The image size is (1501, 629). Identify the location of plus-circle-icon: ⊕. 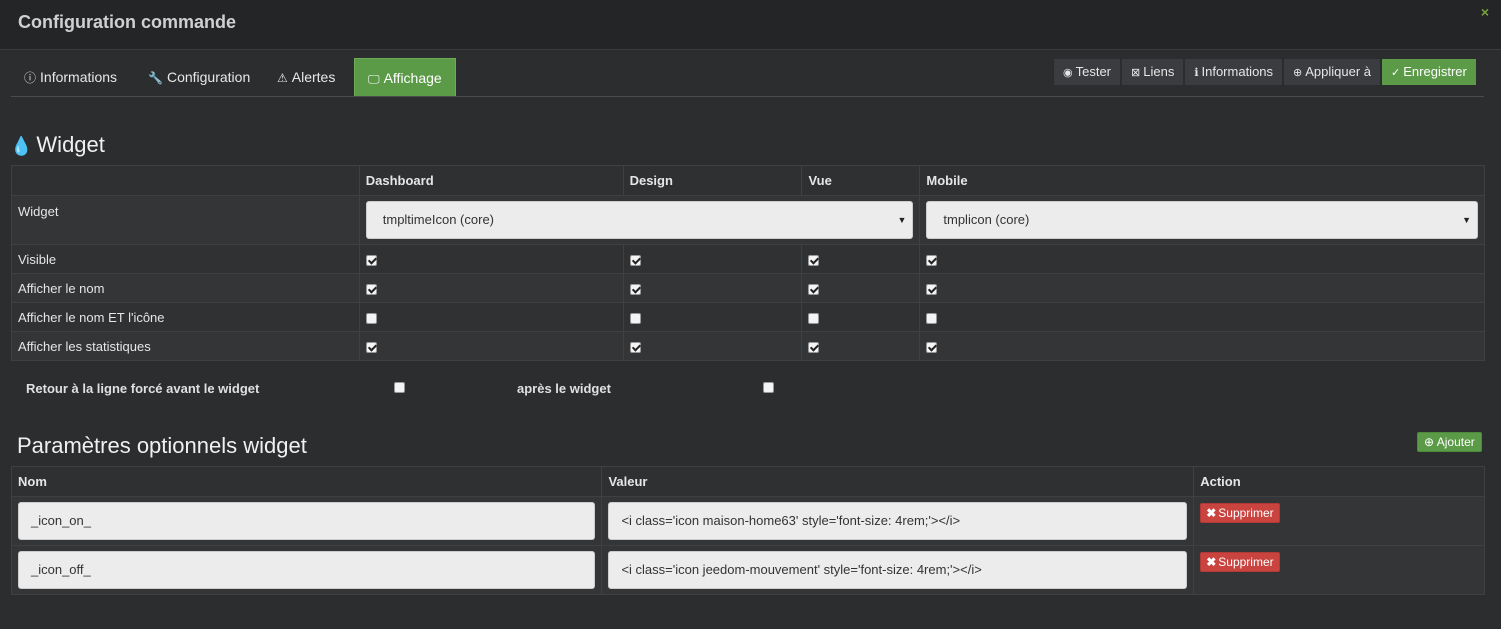
(1429, 442).